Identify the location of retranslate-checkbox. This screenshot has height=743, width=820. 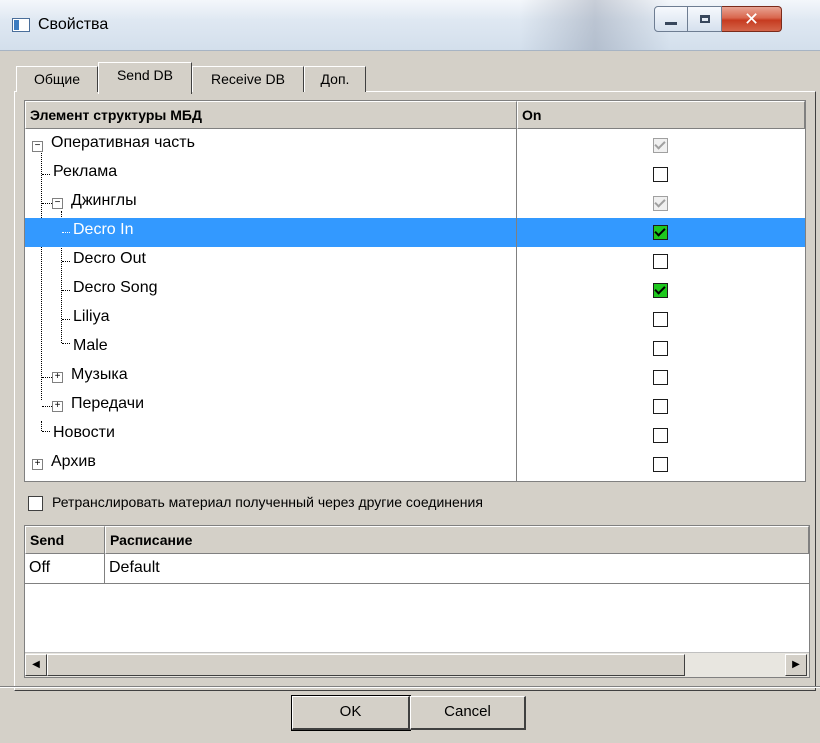
(35, 503).